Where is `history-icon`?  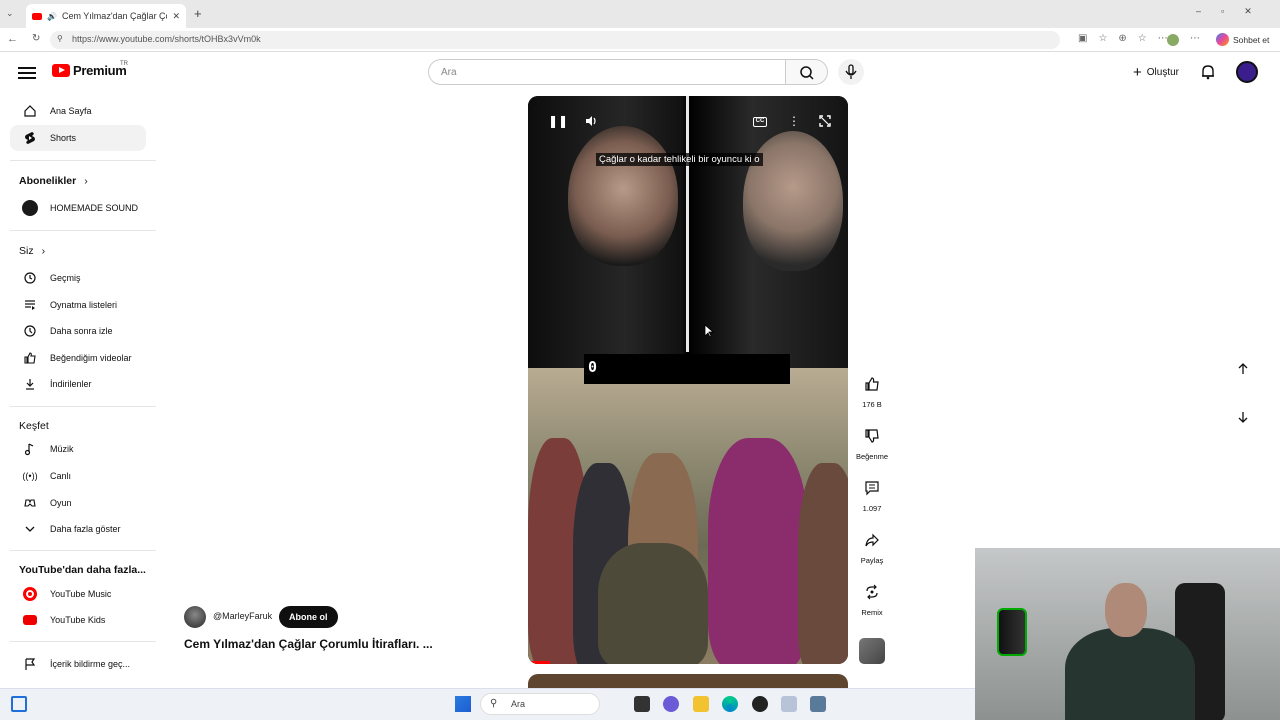
history-icon is located at coordinates (30, 278).